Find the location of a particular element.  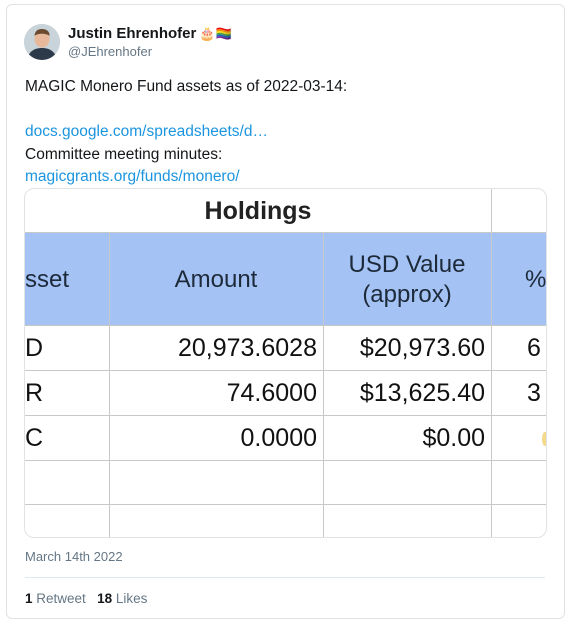

cell-amount: 74.6000 is located at coordinates (271, 393).